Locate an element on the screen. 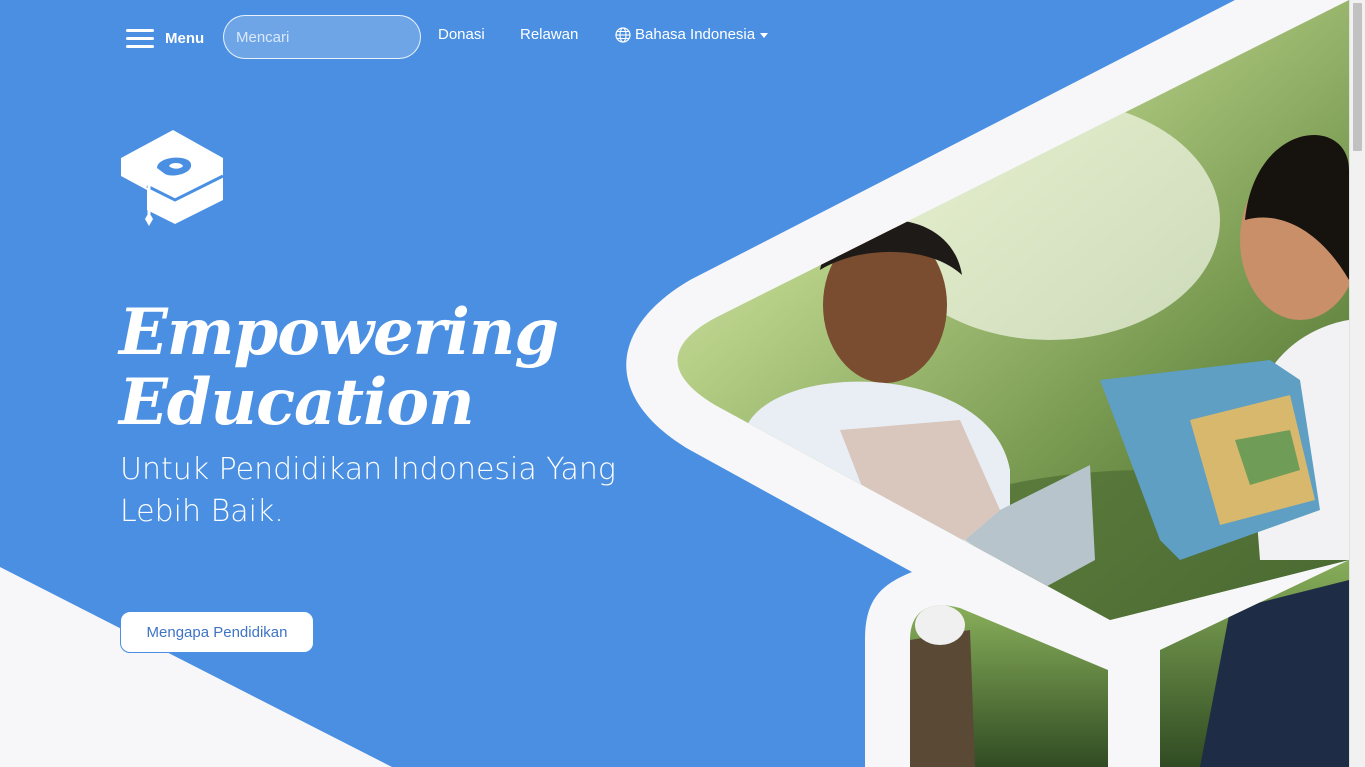  subtitle-line-2: Lebih Baik. is located at coordinates (202, 511).